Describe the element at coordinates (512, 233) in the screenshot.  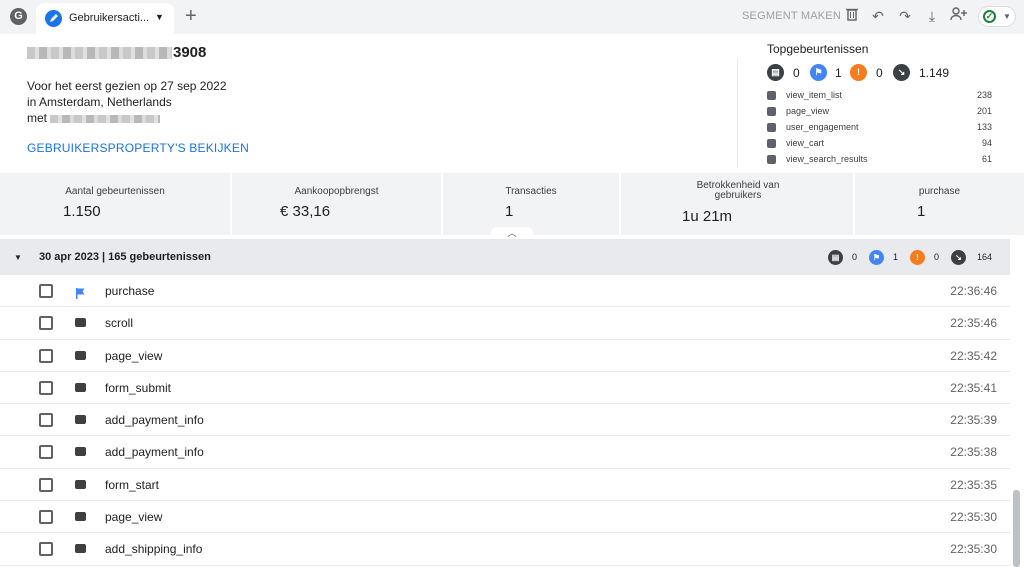
I see `chevron-up-icon: ︿` at that location.